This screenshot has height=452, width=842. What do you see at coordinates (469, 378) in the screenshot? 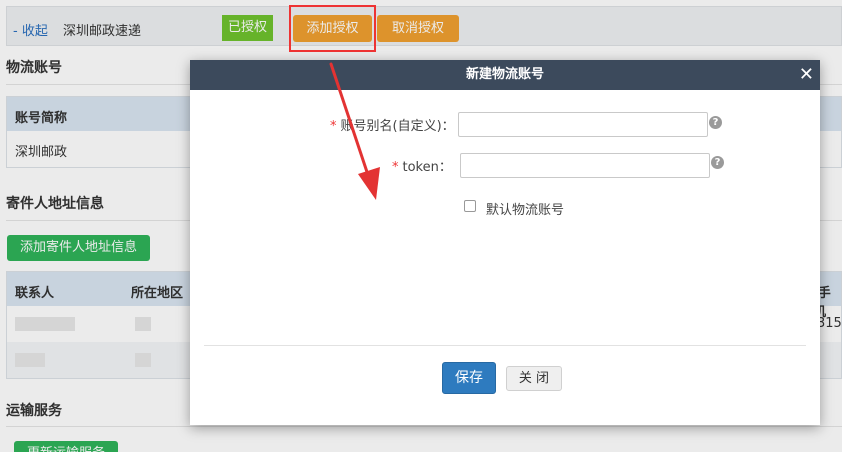
I see `save-button: 保存` at bounding box center [469, 378].